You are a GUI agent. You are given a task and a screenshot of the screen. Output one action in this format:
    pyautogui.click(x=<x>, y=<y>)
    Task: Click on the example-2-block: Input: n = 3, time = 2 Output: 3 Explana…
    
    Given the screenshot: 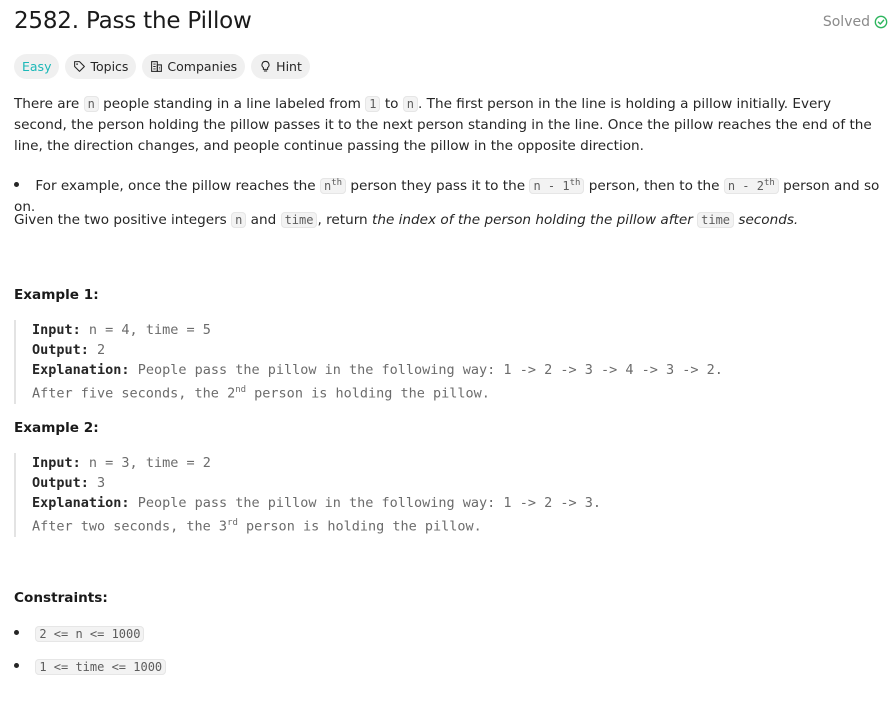 What is the action you would take?
    pyautogui.click(x=307, y=495)
    